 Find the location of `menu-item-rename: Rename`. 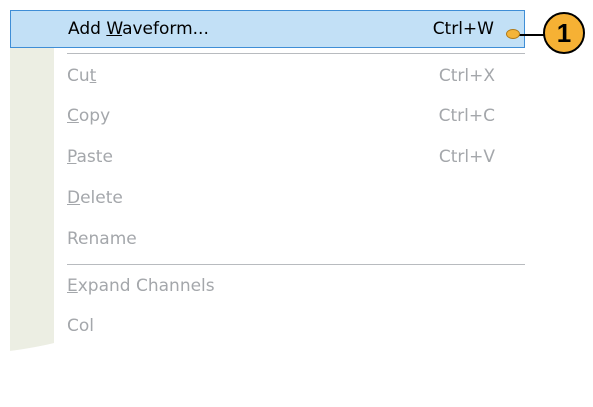

menu-item-rename: Rename is located at coordinates (267, 239).